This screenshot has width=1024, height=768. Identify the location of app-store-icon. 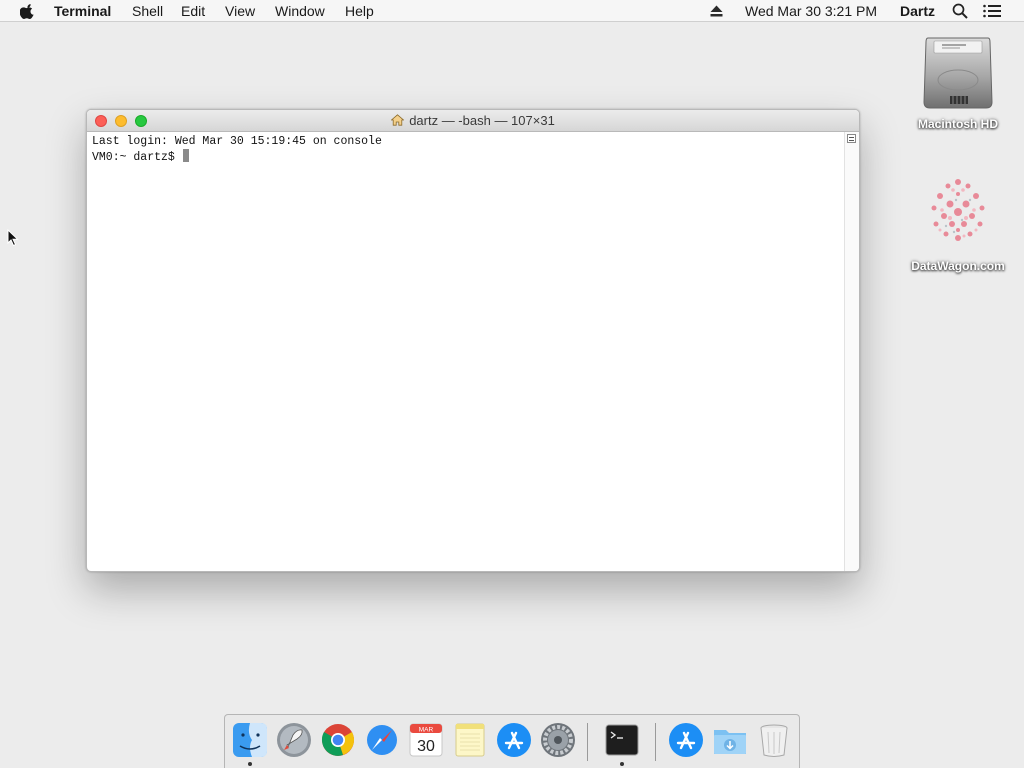
(514, 740).